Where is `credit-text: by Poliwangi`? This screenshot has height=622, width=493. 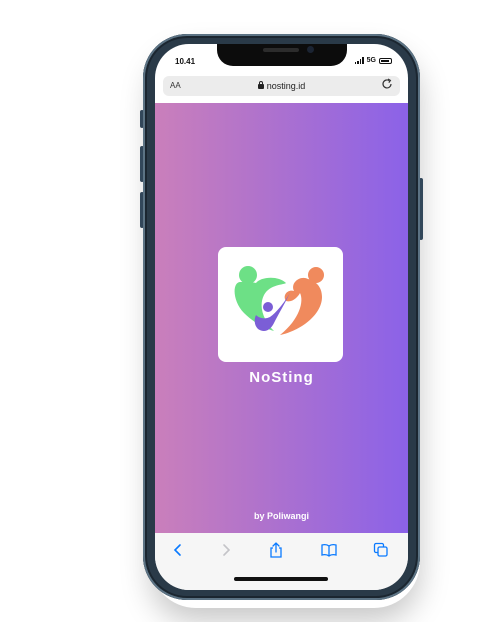 credit-text: by Poliwangi is located at coordinates (281, 516).